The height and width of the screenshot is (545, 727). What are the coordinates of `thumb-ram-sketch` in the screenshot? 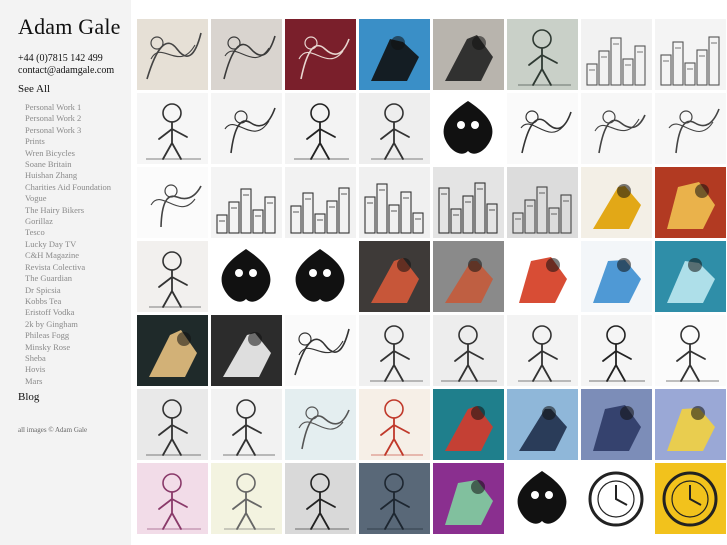 It's located at (172, 54).